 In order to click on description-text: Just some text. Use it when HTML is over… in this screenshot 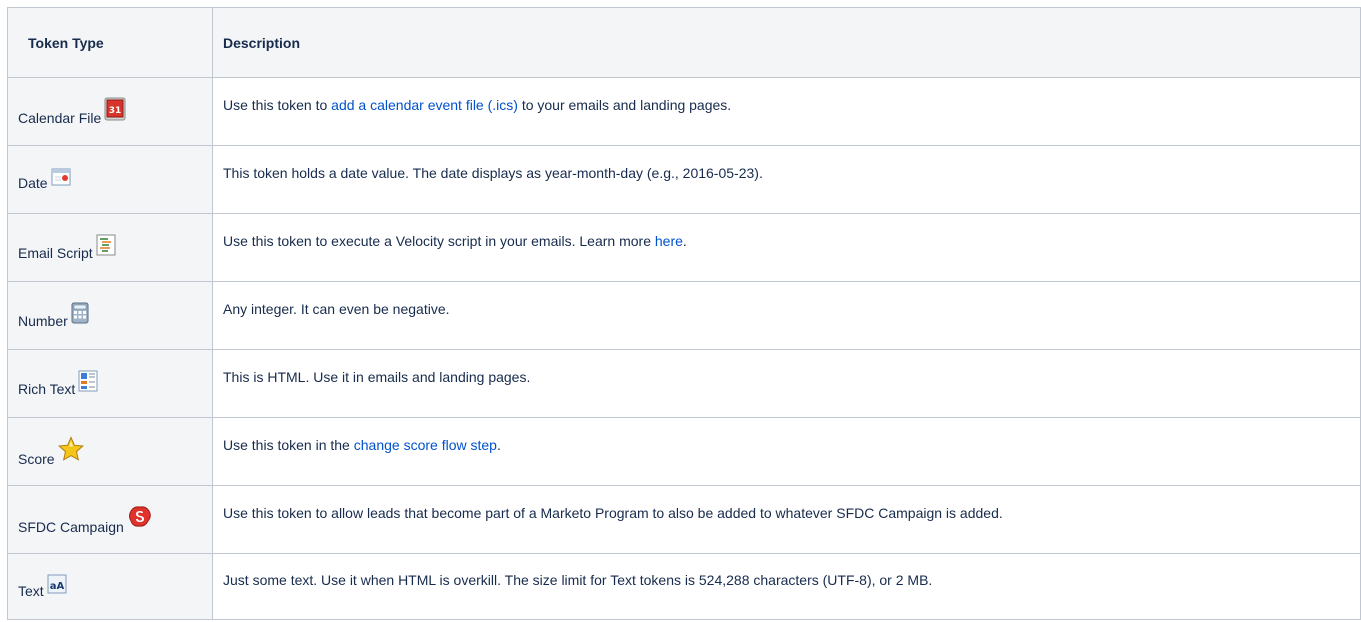, I will do `click(578, 579)`.